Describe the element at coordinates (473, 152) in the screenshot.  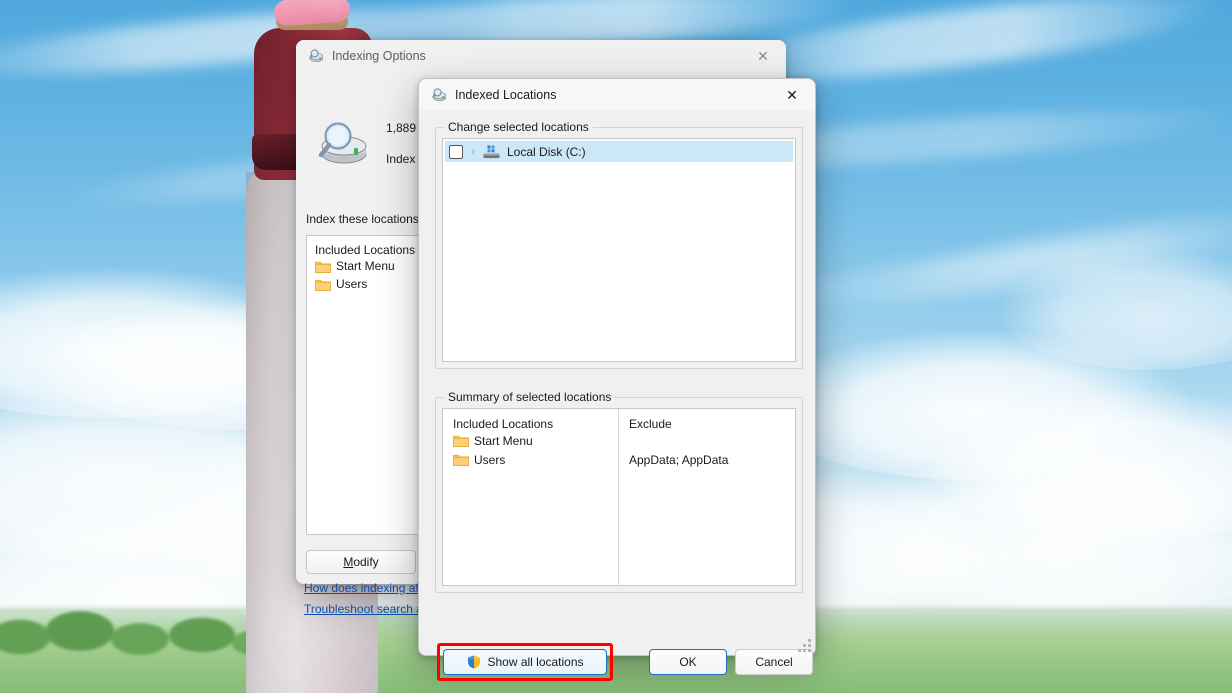
I see `chevron-right-icon: ›` at that location.